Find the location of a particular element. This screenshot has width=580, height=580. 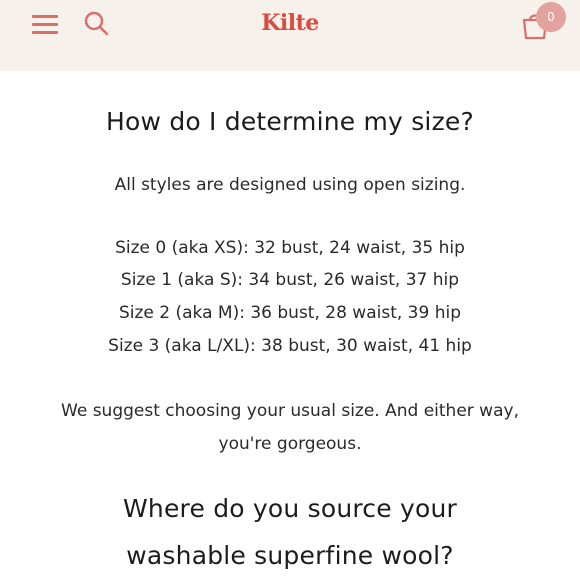

brand-logo: Kilte is located at coordinates (290, 23).